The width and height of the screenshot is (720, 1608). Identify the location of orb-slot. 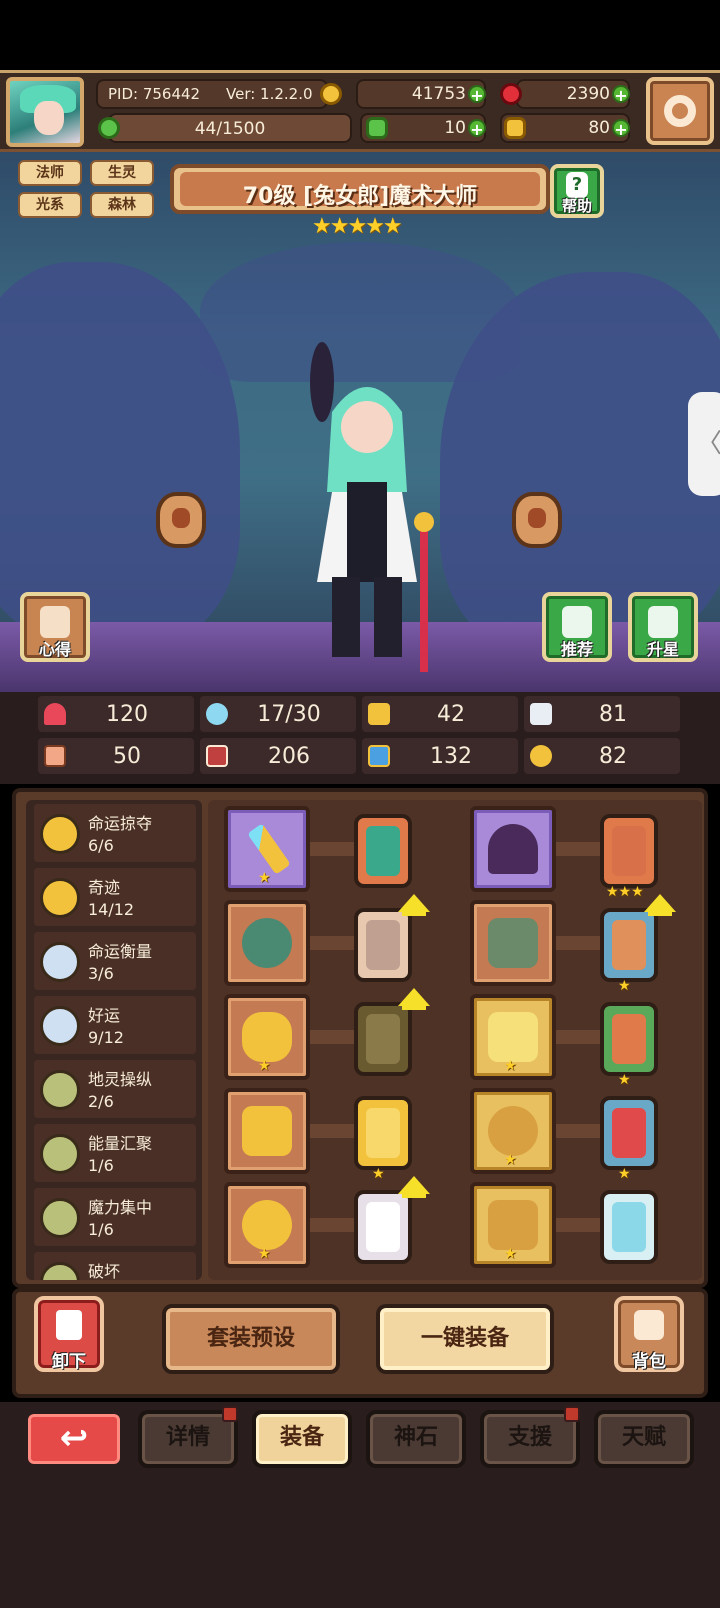
(267, 943).